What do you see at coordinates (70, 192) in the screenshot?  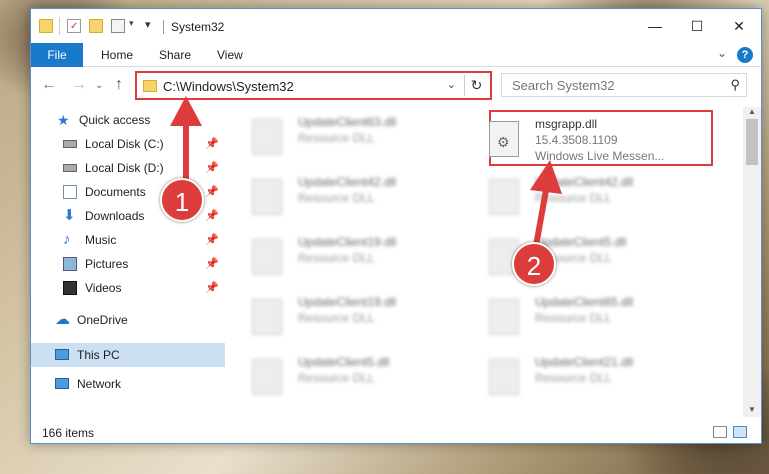 I see `documents-icon` at bounding box center [70, 192].